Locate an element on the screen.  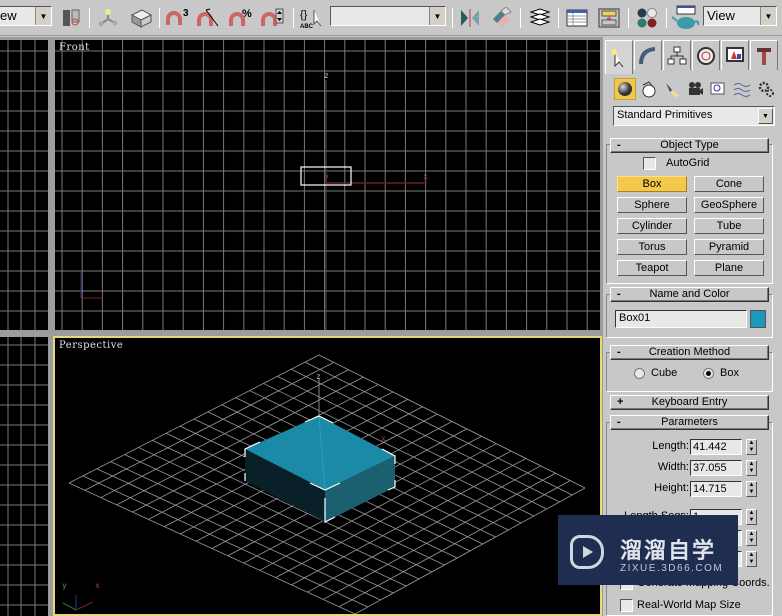
length-input: 41.442 is located at coordinates (716, 447).